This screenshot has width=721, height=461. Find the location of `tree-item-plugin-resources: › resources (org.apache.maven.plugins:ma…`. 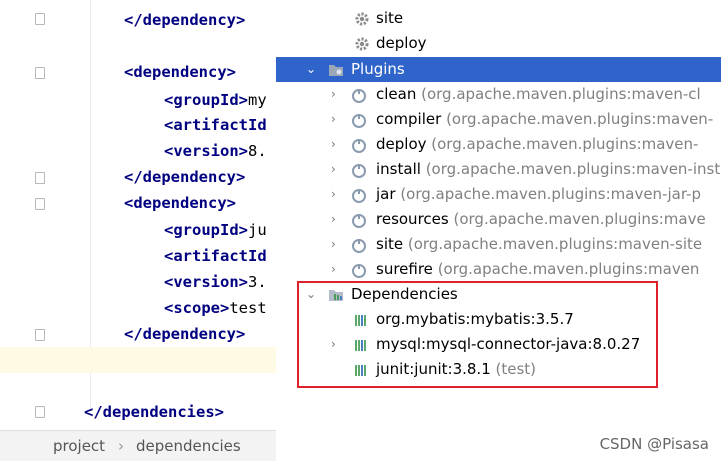

tree-item-plugin-resources: › resources (org.apache.maven.plugins:ma… is located at coordinates (498, 219).